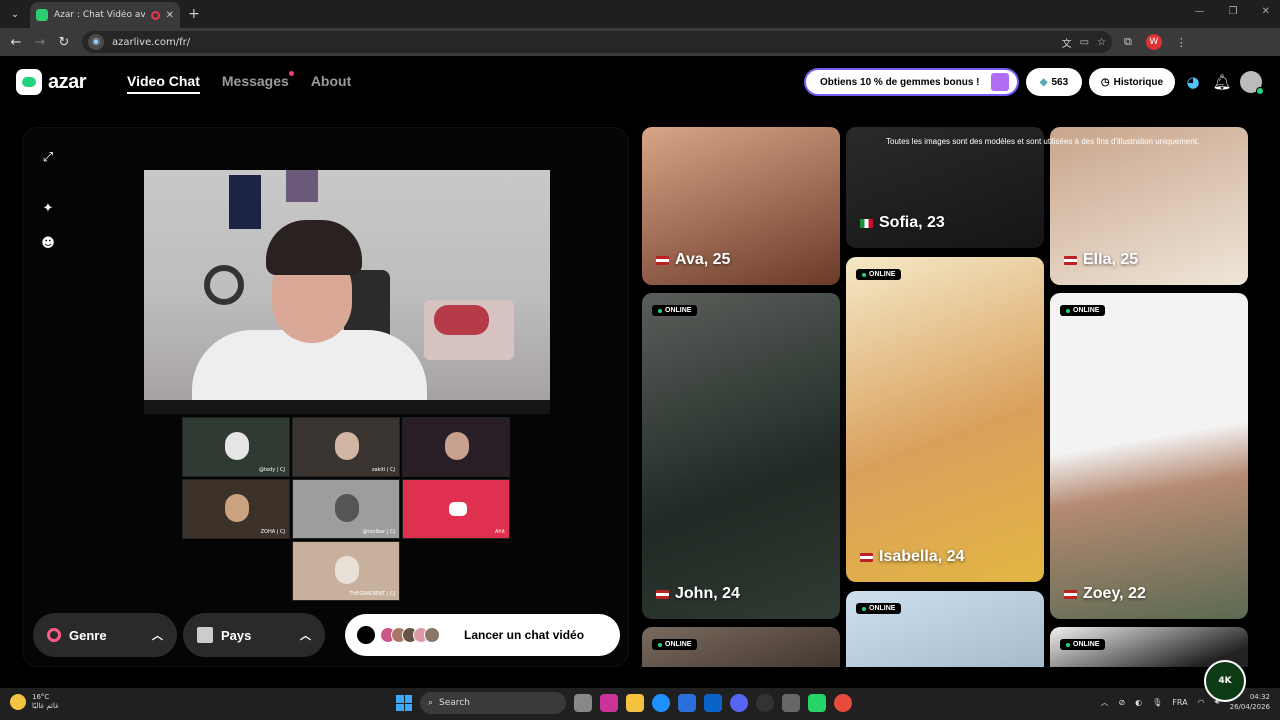  Describe the element at coordinates (693, 260) in the screenshot. I see `profile-name: Ava, 25` at that location.